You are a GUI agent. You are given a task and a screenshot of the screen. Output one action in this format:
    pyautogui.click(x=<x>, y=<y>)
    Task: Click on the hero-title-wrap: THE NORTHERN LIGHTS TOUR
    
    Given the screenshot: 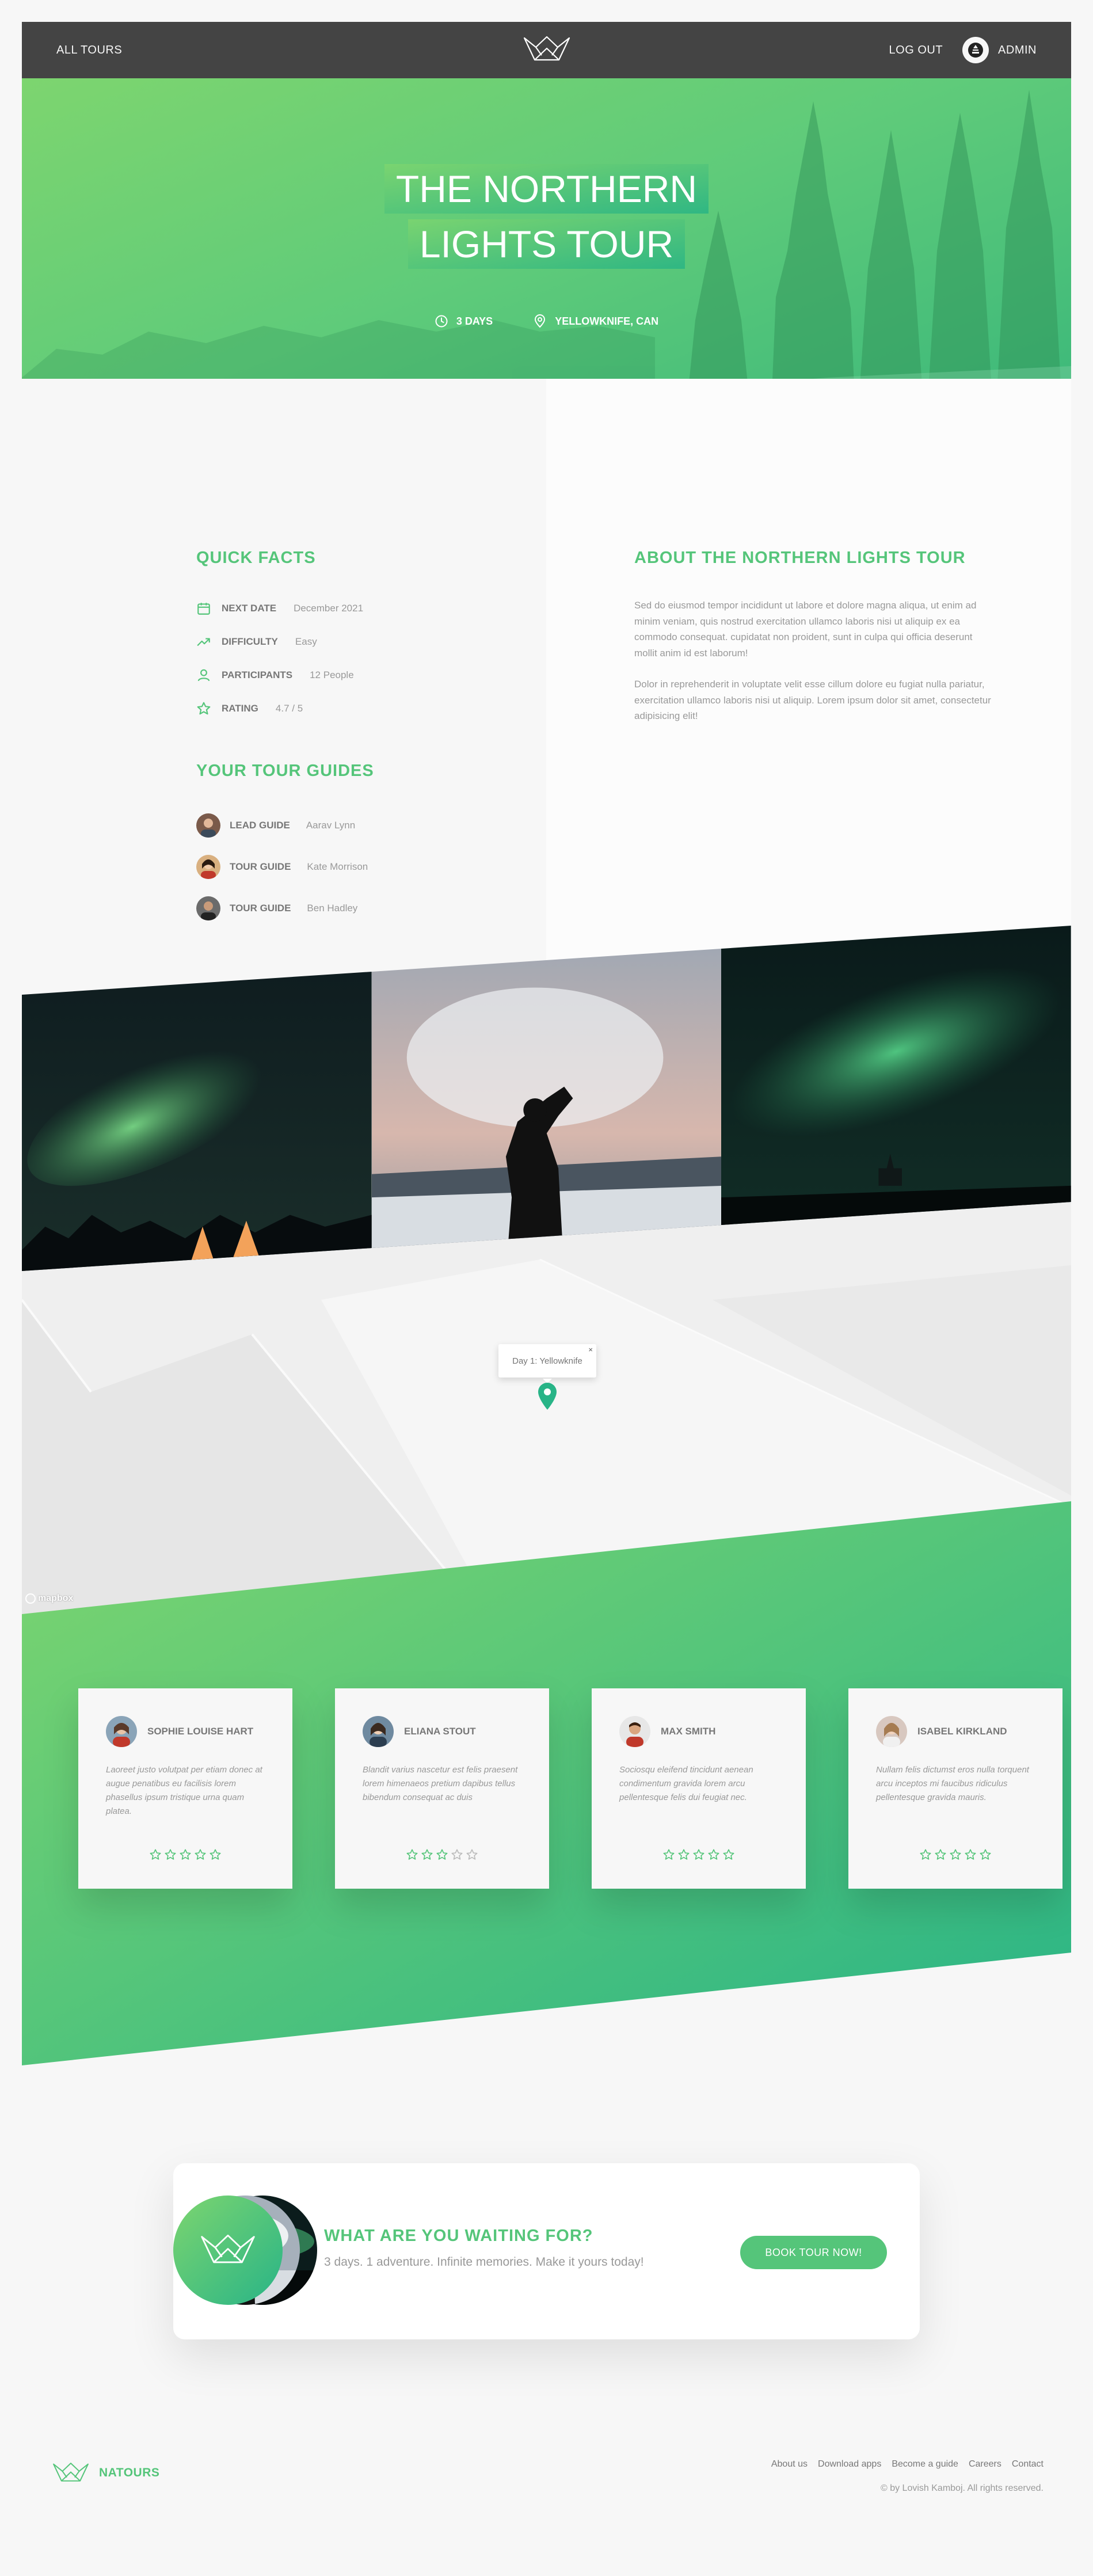 What is the action you would take?
    pyautogui.click(x=546, y=217)
    